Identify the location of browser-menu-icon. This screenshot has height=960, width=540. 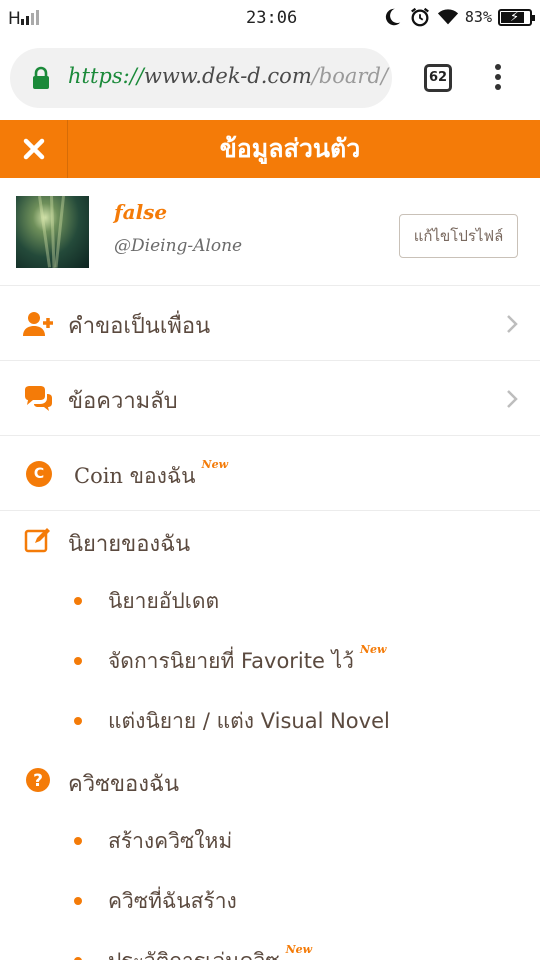
(498, 79).